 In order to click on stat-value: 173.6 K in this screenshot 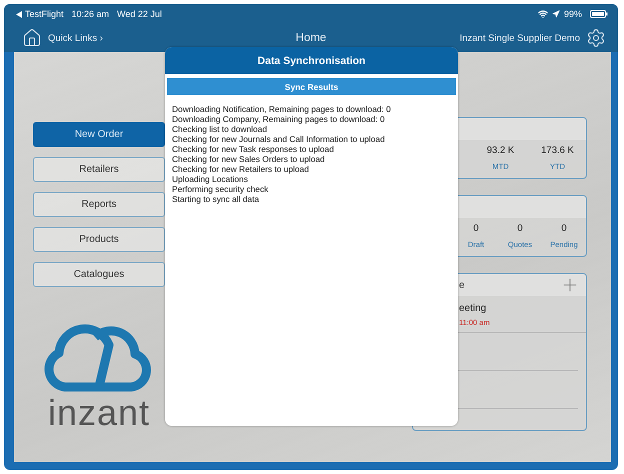, I will do `click(557, 150)`.